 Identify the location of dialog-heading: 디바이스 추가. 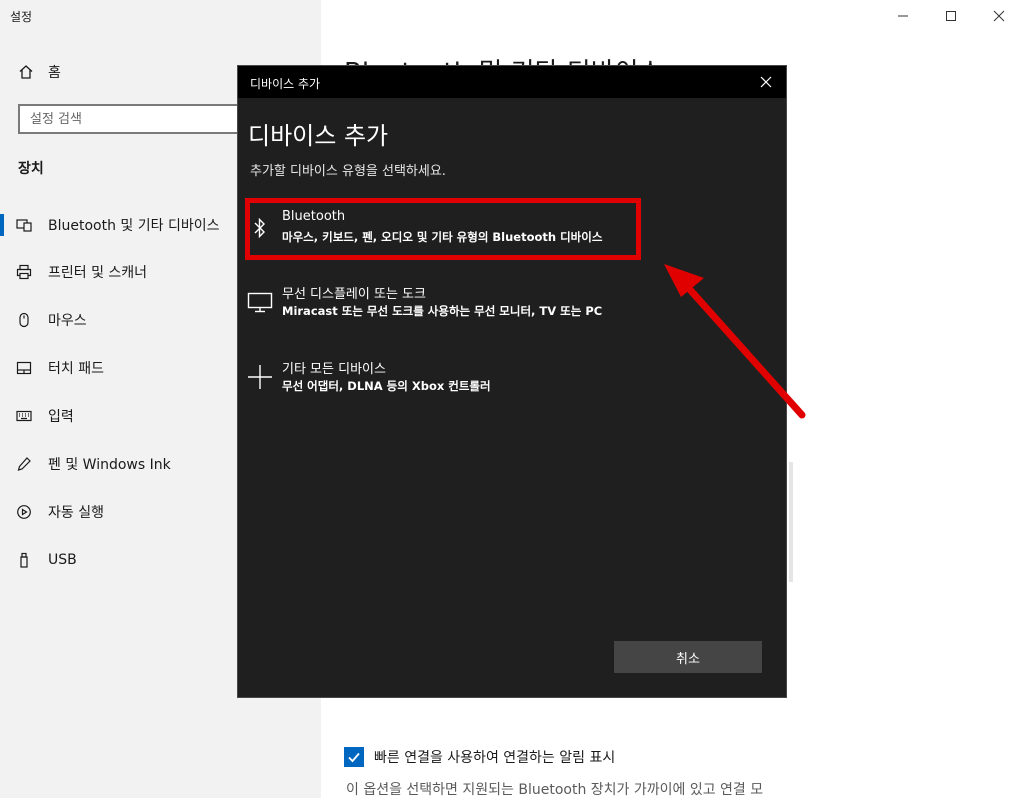
(318, 136).